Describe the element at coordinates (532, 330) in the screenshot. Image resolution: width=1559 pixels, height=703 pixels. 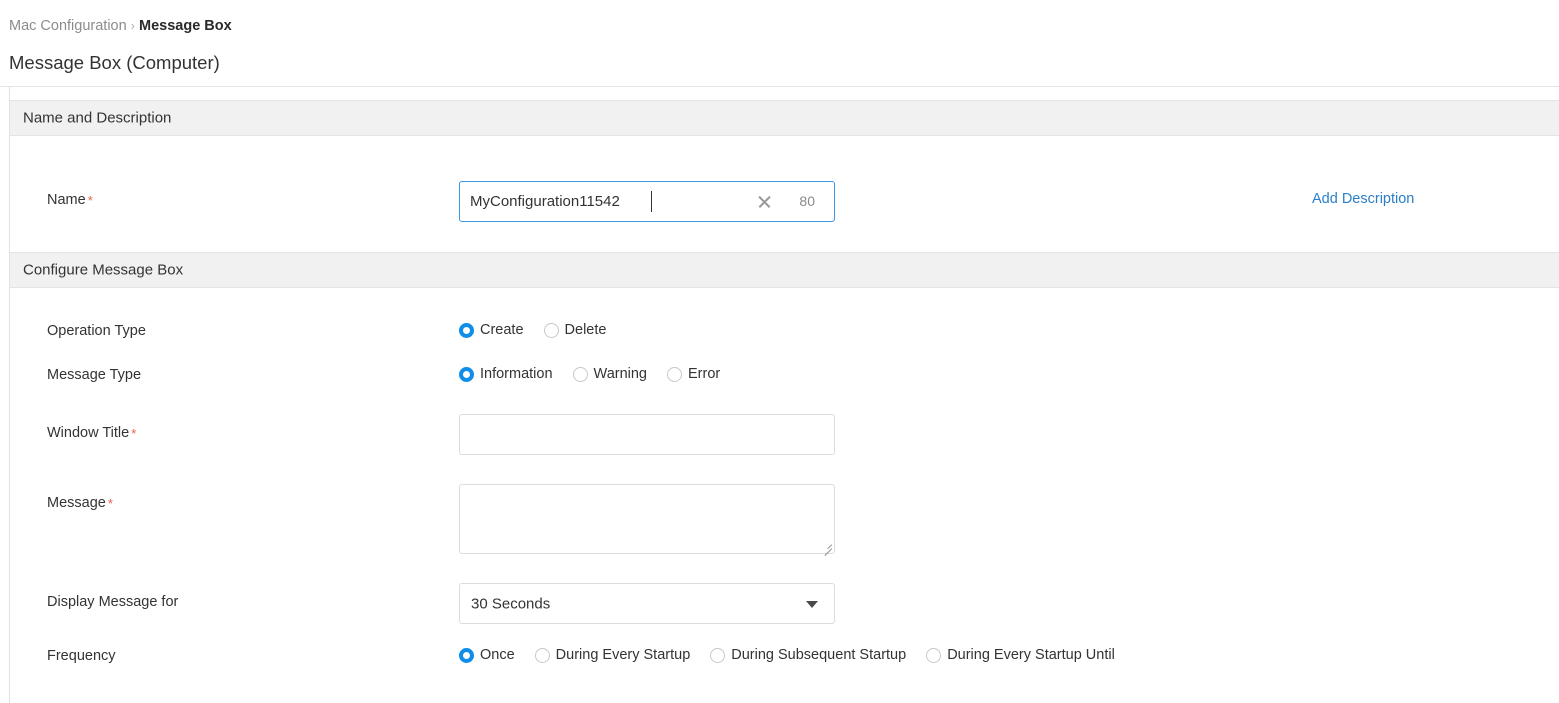
I see `operation-type-radio-group: Create Delete` at that location.